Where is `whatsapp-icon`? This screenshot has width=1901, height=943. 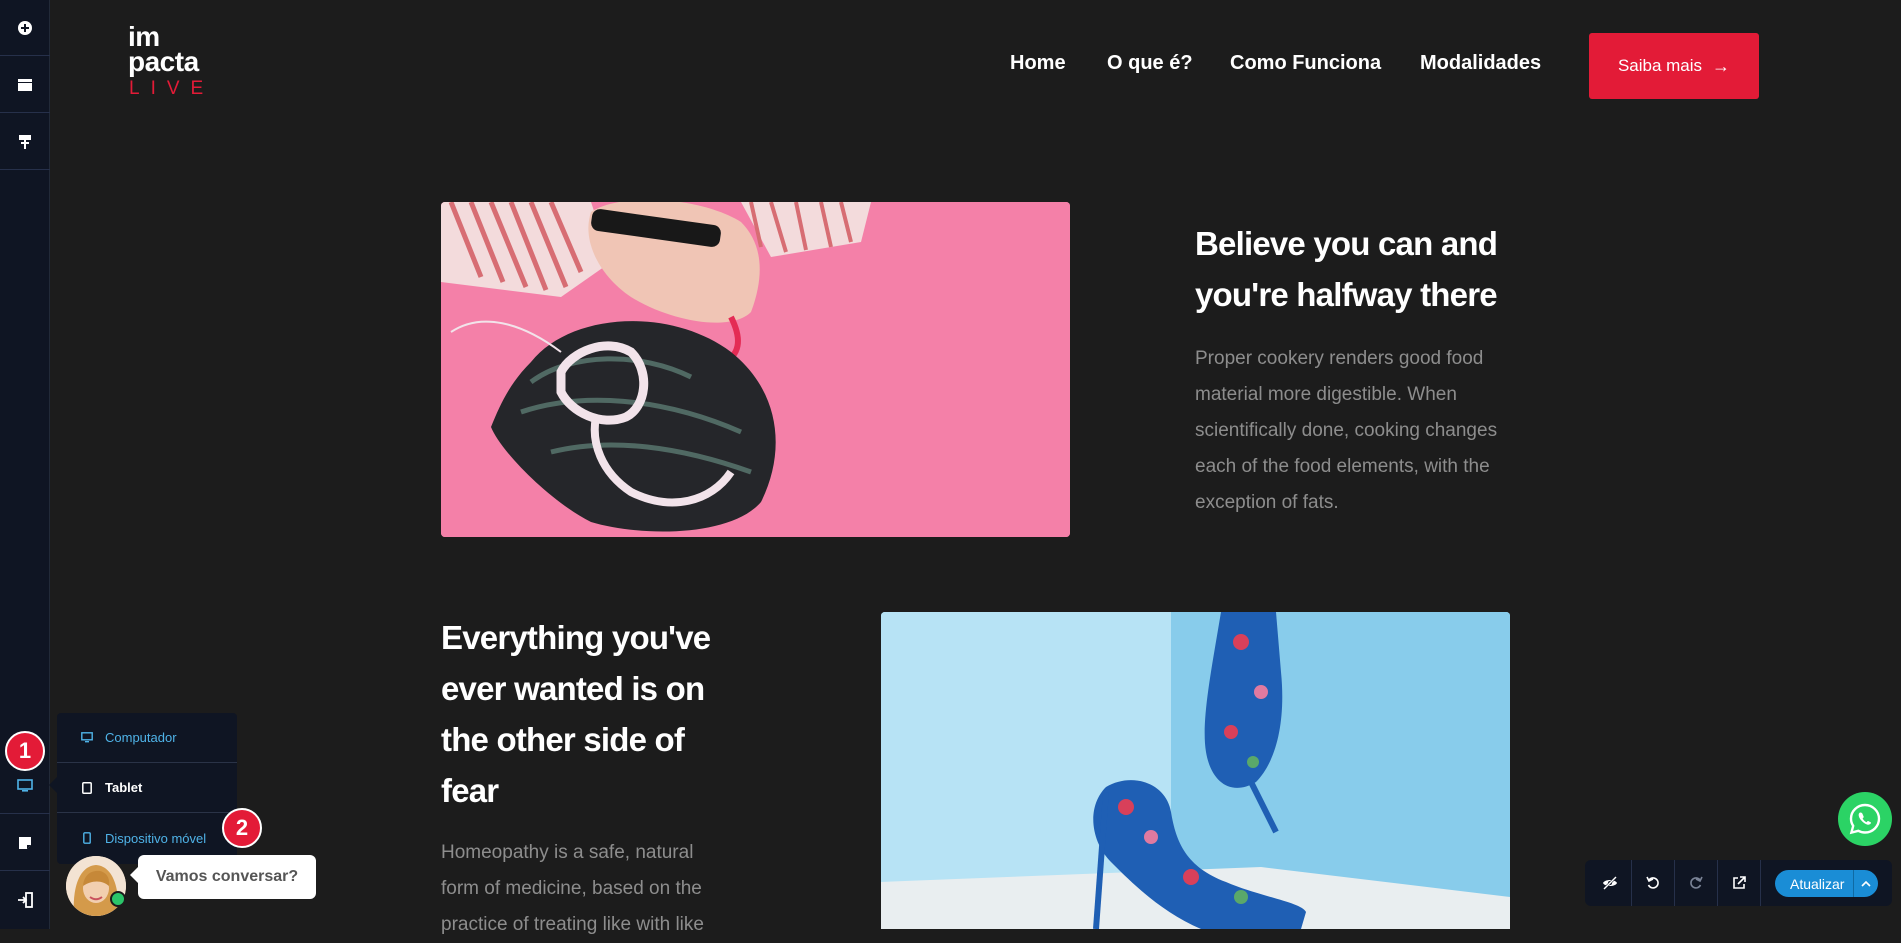
whatsapp-icon is located at coordinates (1865, 819).